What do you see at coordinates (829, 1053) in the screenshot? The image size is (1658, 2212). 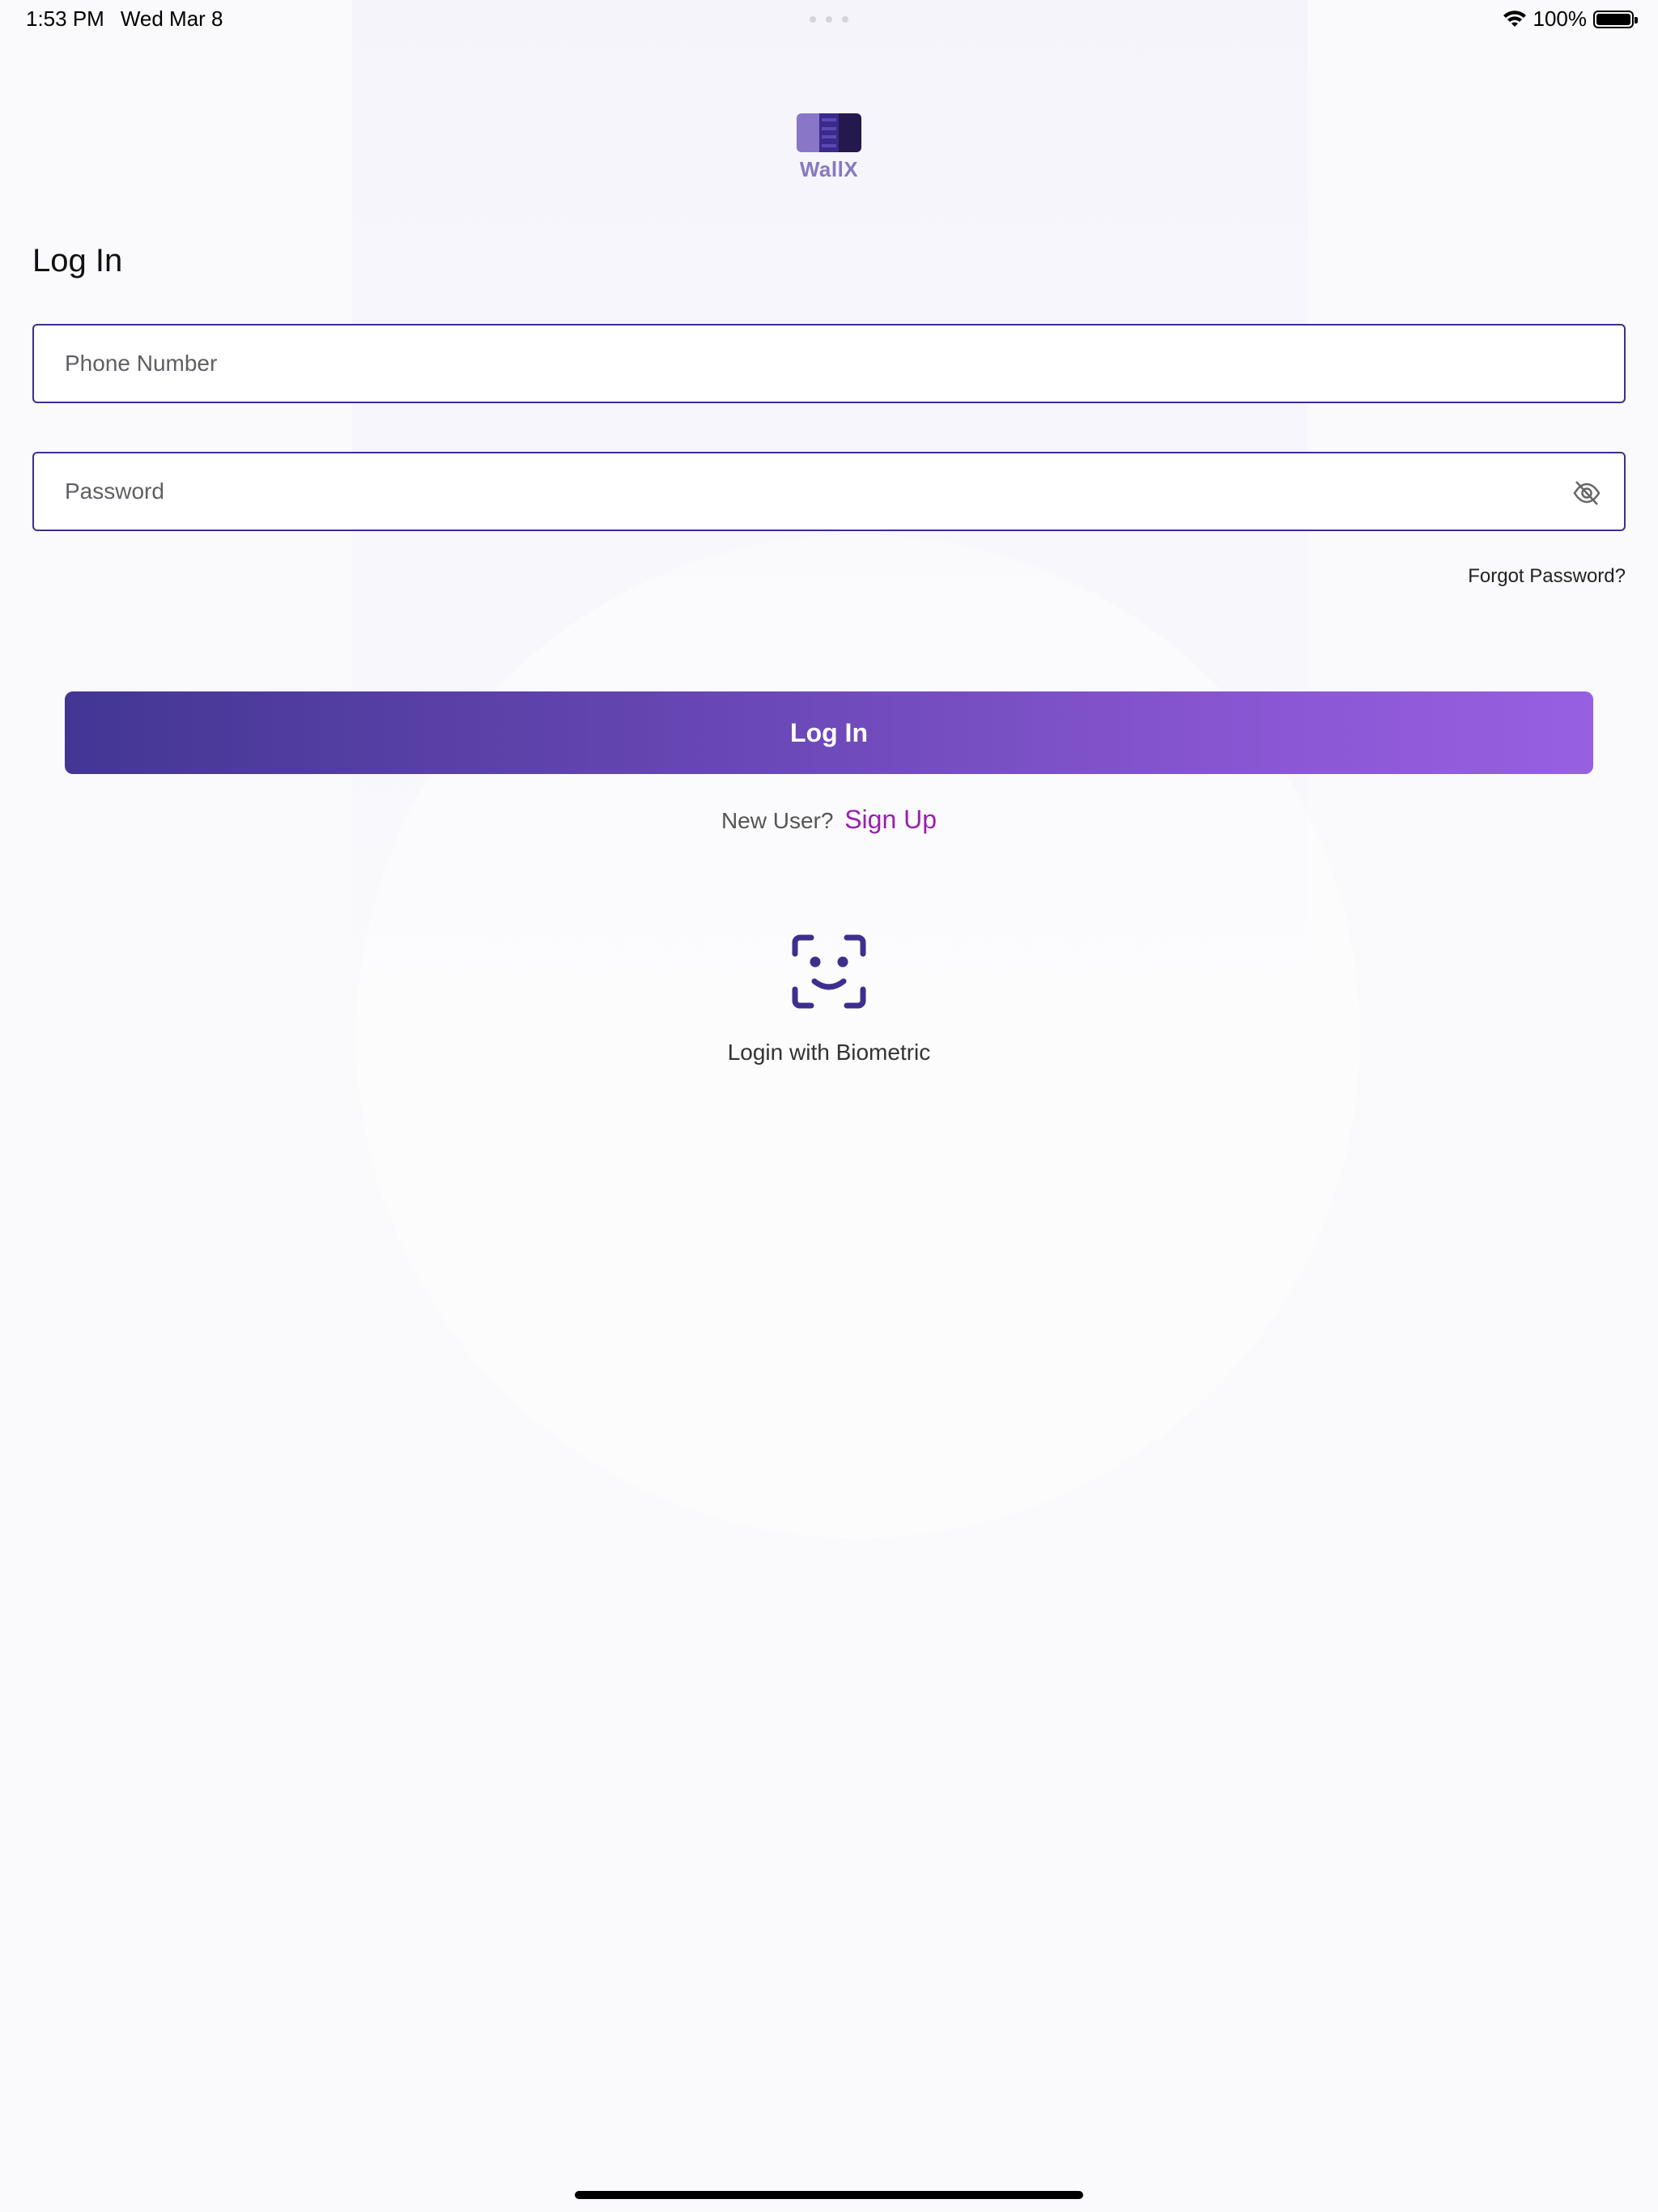 I see `biometric-login-label: Login with Biometric` at bounding box center [829, 1053].